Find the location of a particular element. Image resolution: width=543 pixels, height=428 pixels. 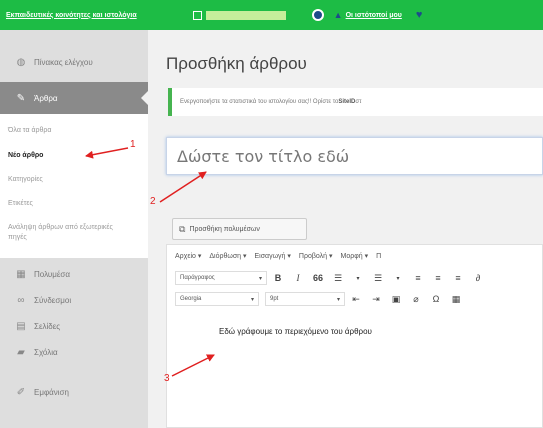

menu-format: Μορφή ▾ is located at coordinates (355, 256).